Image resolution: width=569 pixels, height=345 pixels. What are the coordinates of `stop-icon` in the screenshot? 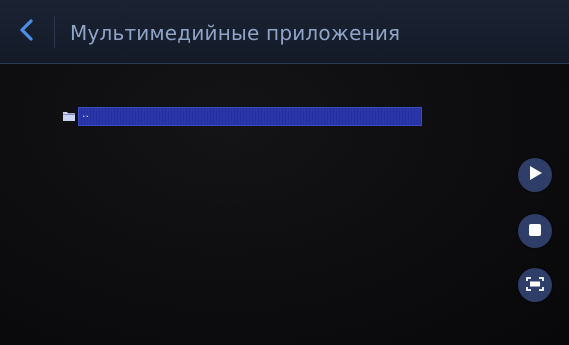 It's located at (535, 231).